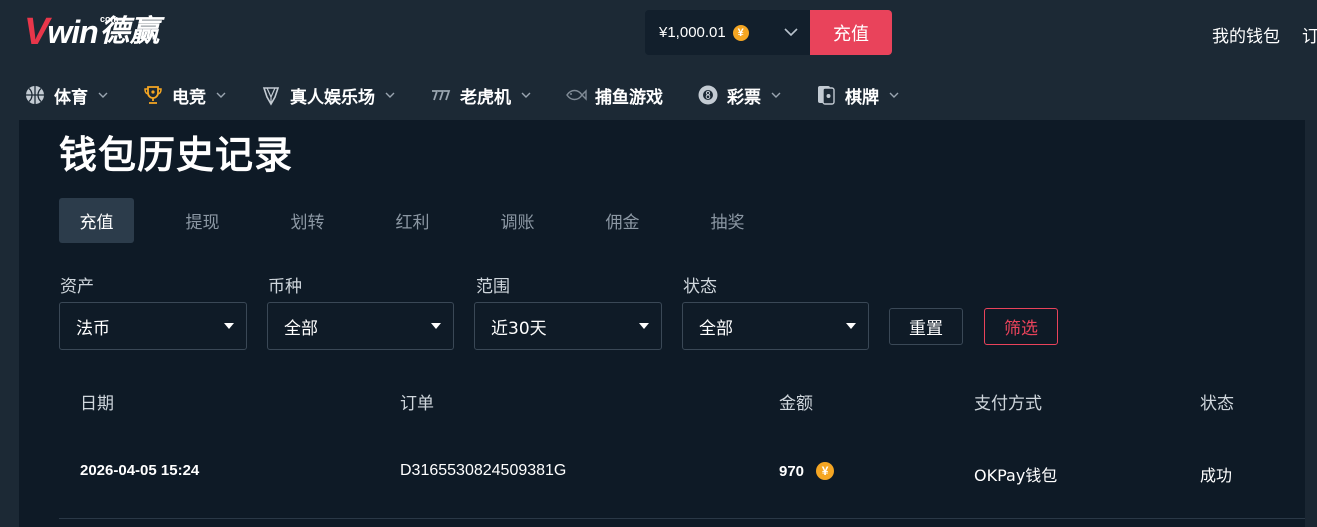  I want to click on row-order-id: D3165530824509381G, so click(483, 471).